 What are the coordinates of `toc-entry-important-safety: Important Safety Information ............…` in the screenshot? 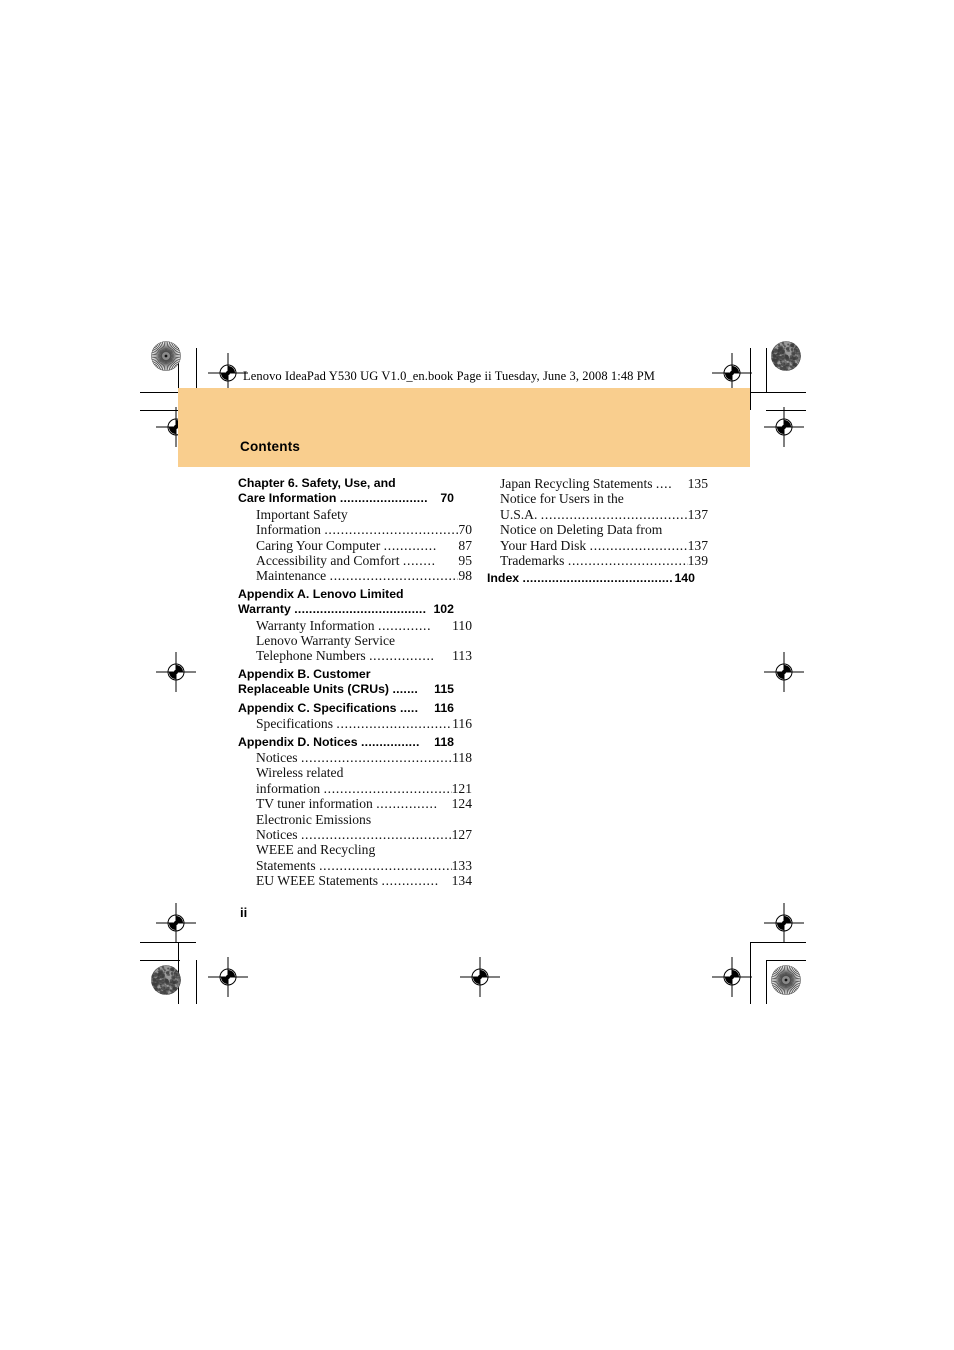 It's located at (355, 522).